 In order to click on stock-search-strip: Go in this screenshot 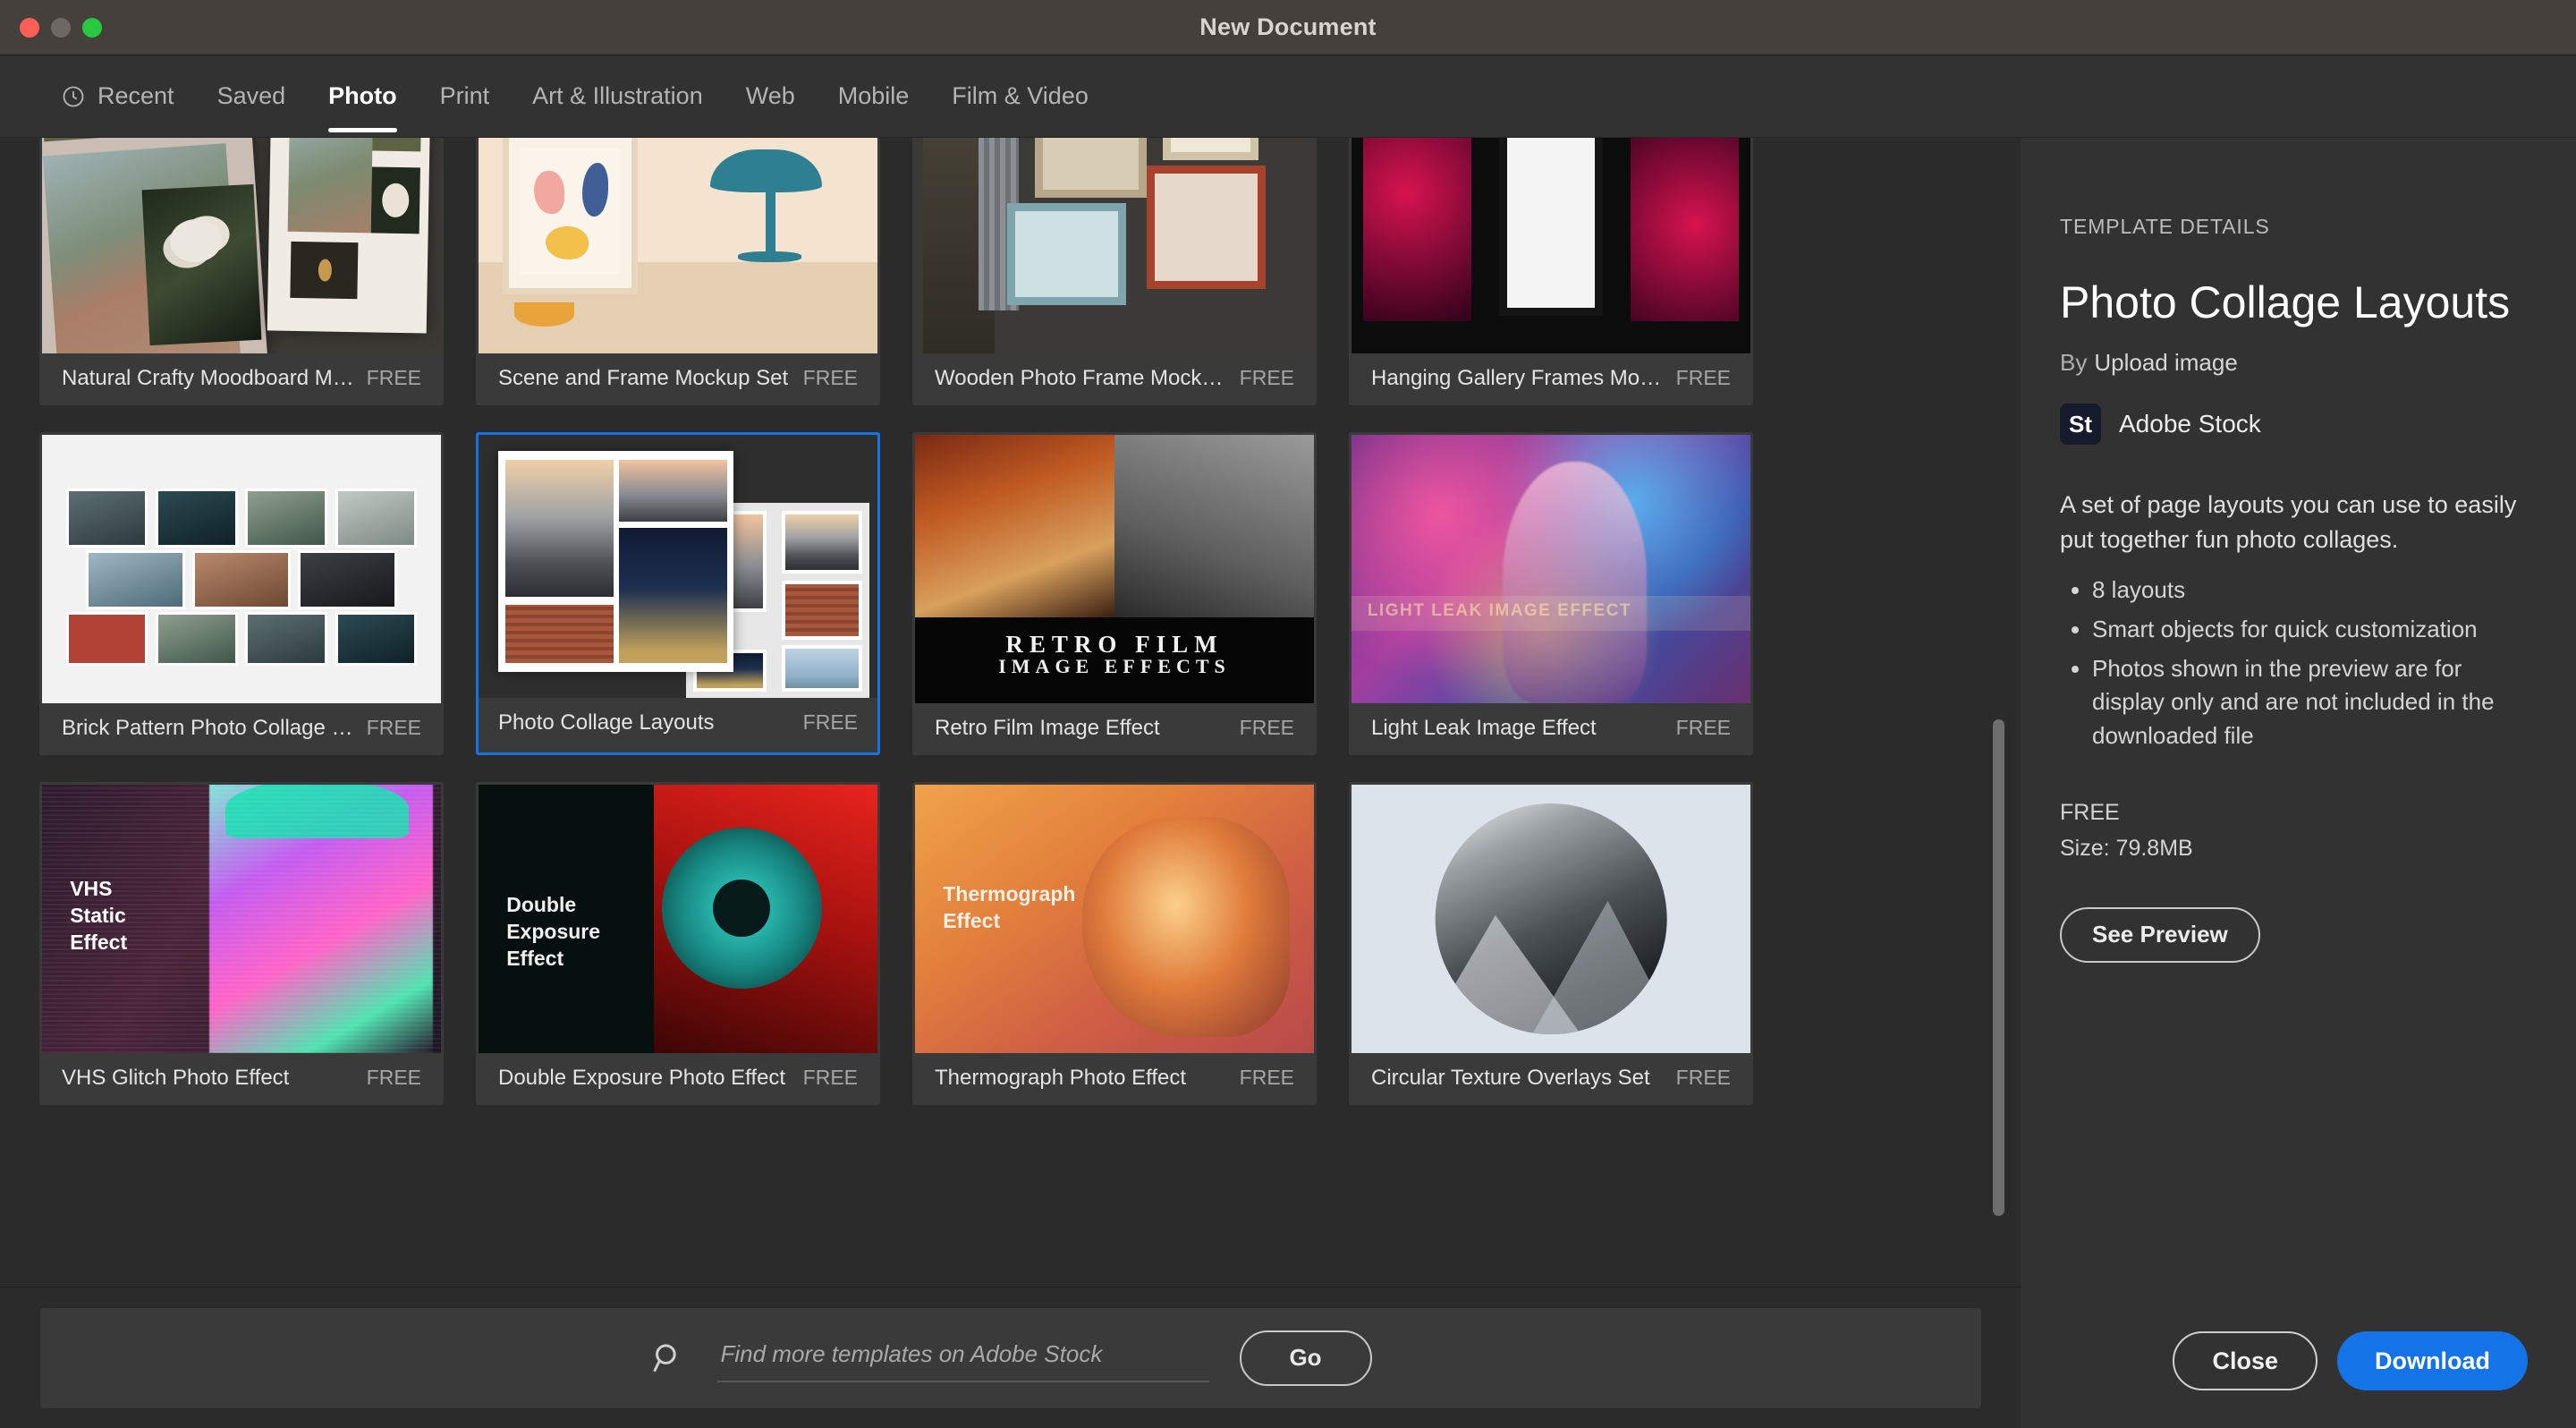, I will do `click(1010, 1357)`.